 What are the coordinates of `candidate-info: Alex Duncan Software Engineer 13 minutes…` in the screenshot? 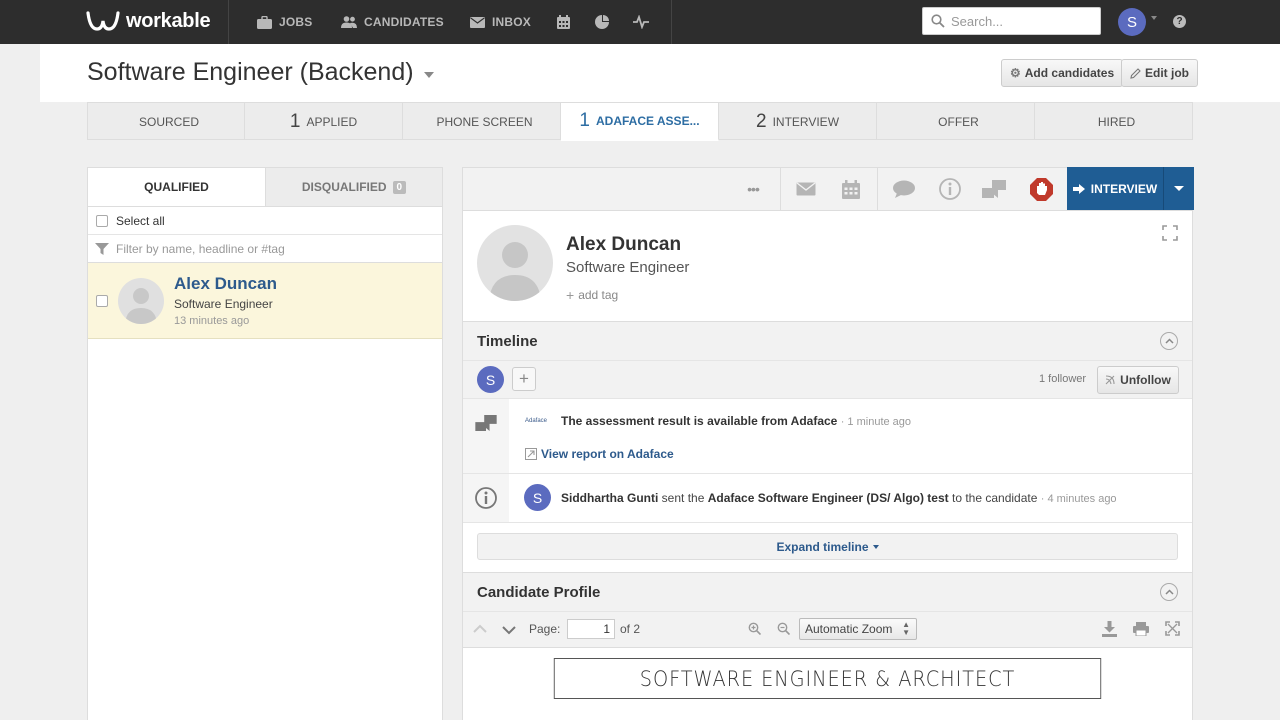 It's located at (225, 300).